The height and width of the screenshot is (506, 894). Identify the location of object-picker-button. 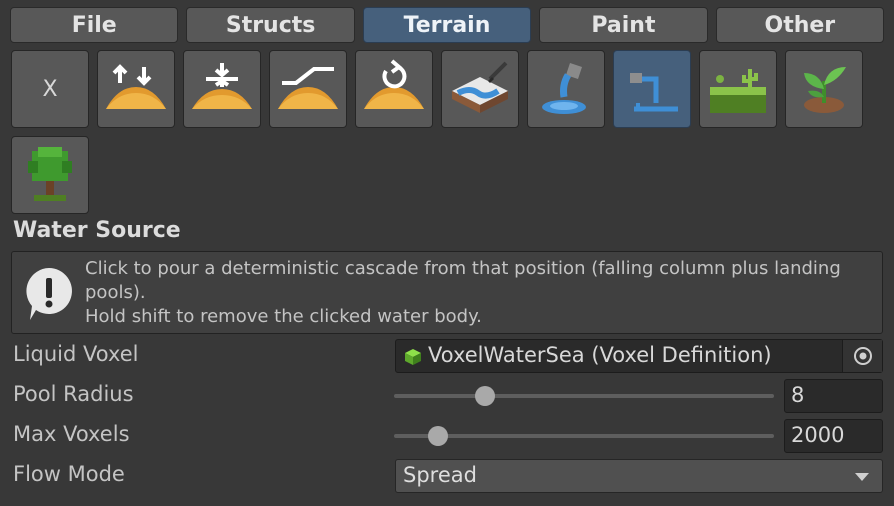
(862, 356).